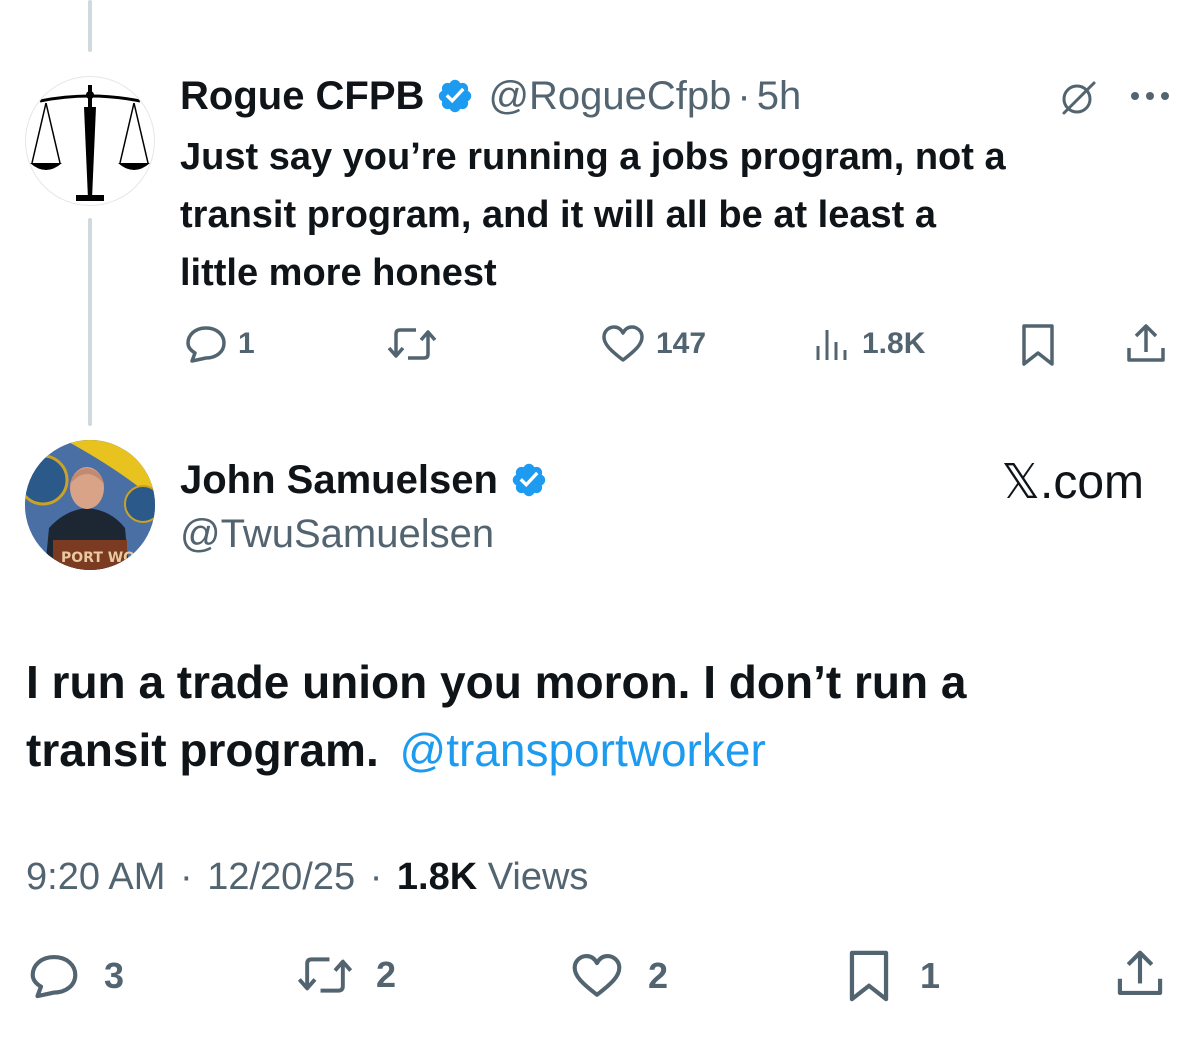  What do you see at coordinates (95, 877) in the screenshot?
I see `tweet-time: 9:20 AM` at bounding box center [95, 877].